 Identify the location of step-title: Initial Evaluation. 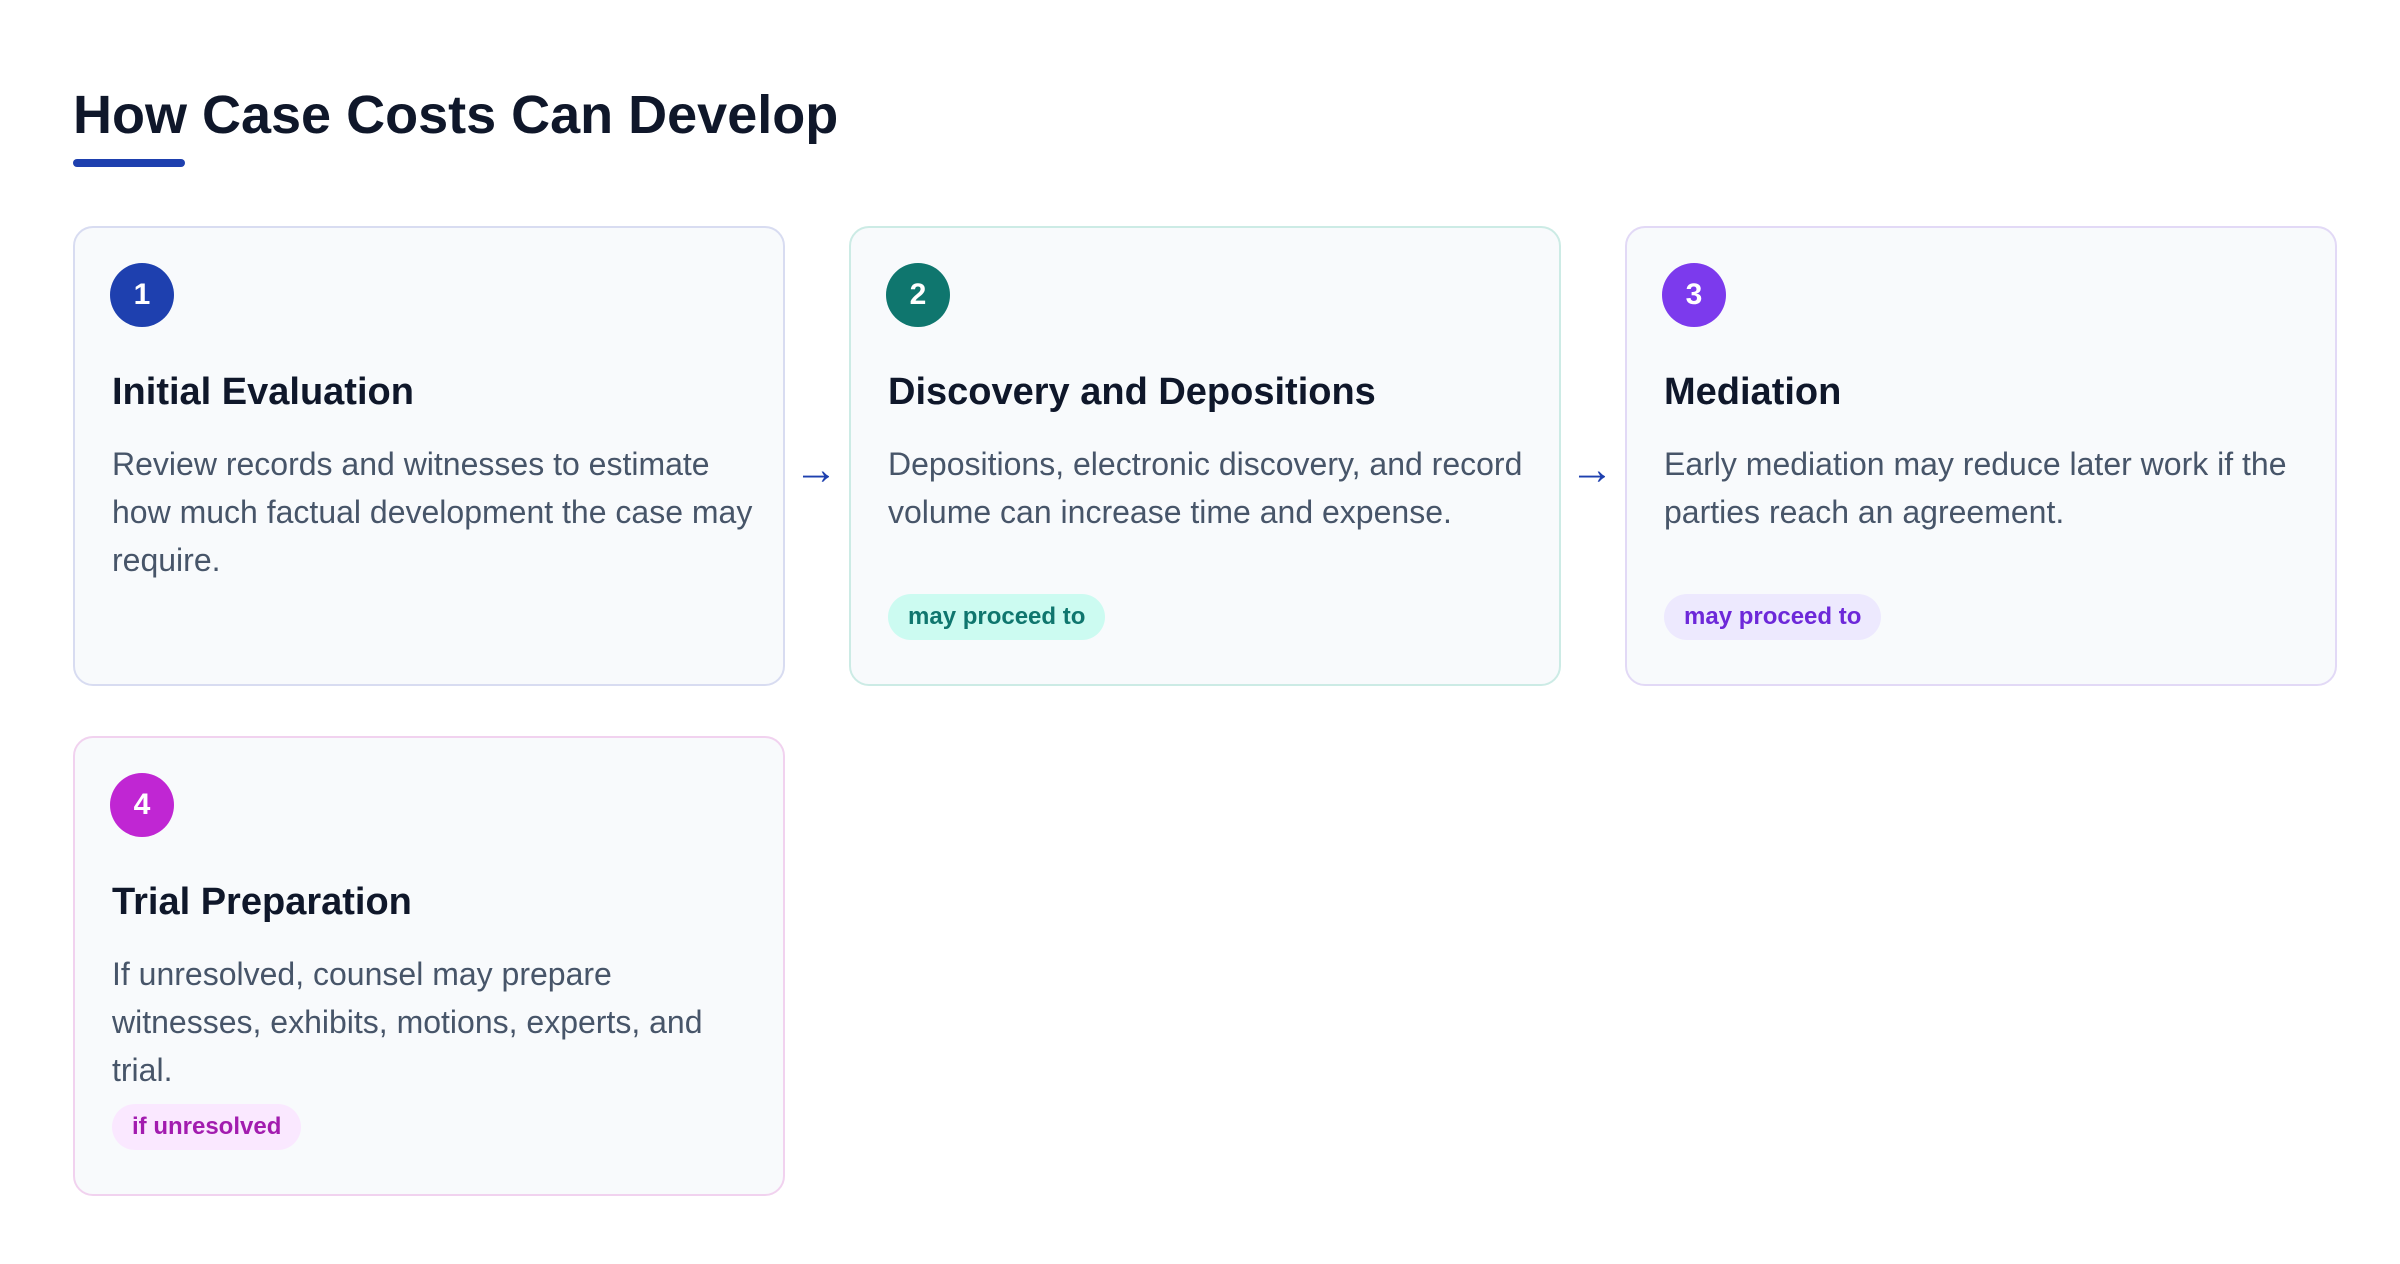
(263, 392).